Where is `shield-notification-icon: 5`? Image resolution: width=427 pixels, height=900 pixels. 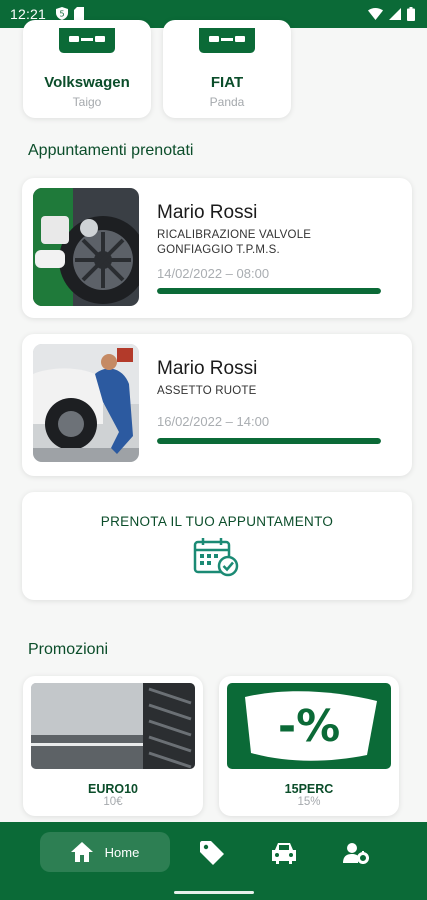
shield-notification-icon: 5 is located at coordinates (62, 13).